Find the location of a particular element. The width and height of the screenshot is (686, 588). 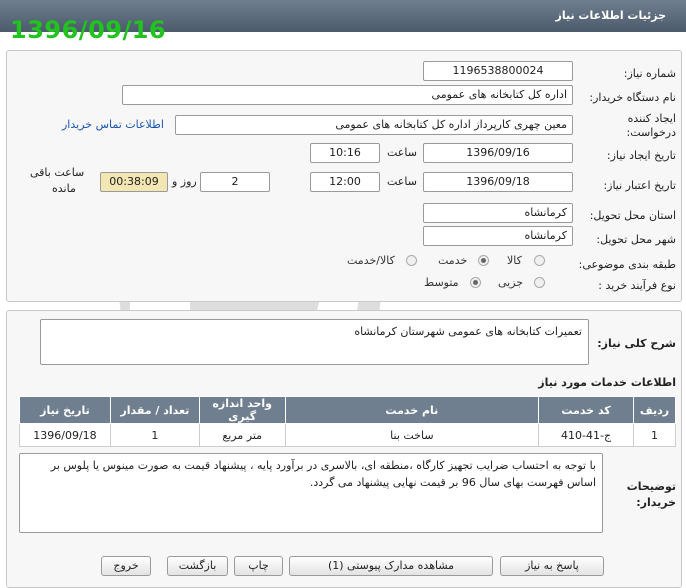

print-button: چاپ is located at coordinates (258, 566).